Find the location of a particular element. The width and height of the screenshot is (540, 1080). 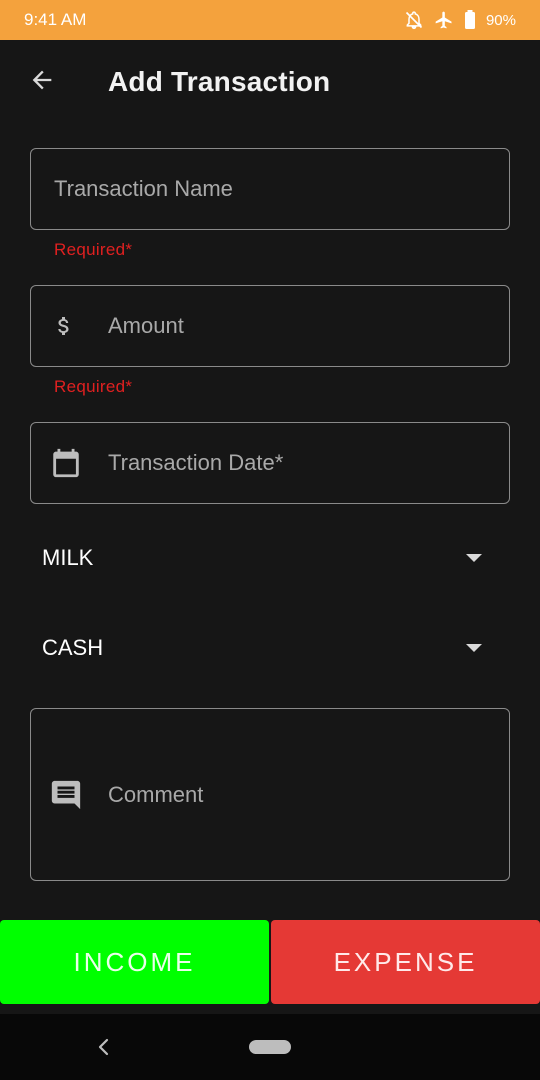

transaction-date-placeholder: Transaction Date* is located at coordinates (196, 462).